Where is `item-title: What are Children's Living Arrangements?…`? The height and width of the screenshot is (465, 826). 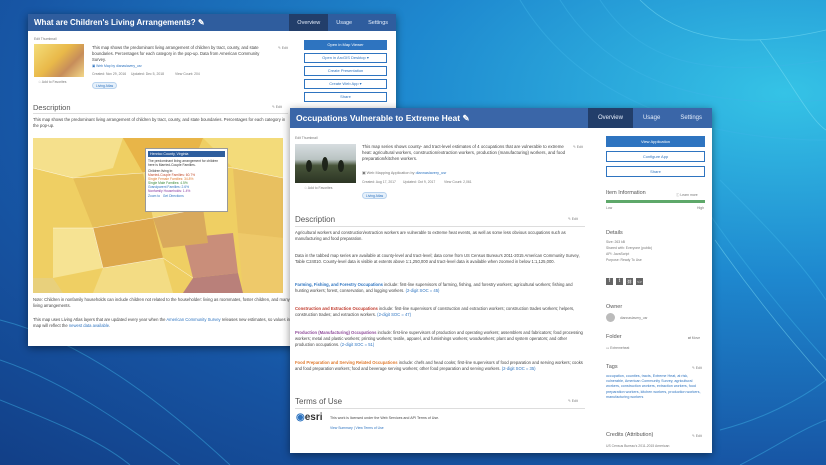
item-title: What are Children's Living Arrangements?… is located at coordinates (158, 22).